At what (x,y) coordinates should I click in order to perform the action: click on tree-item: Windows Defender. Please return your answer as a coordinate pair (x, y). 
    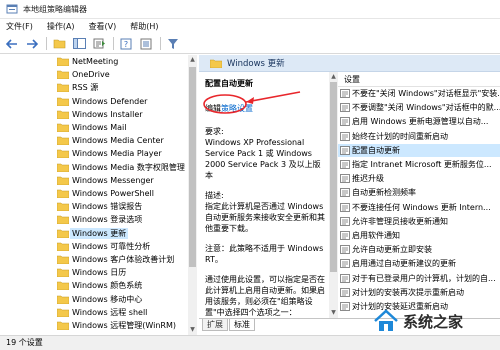
    Looking at the image, I should click on (98, 101).